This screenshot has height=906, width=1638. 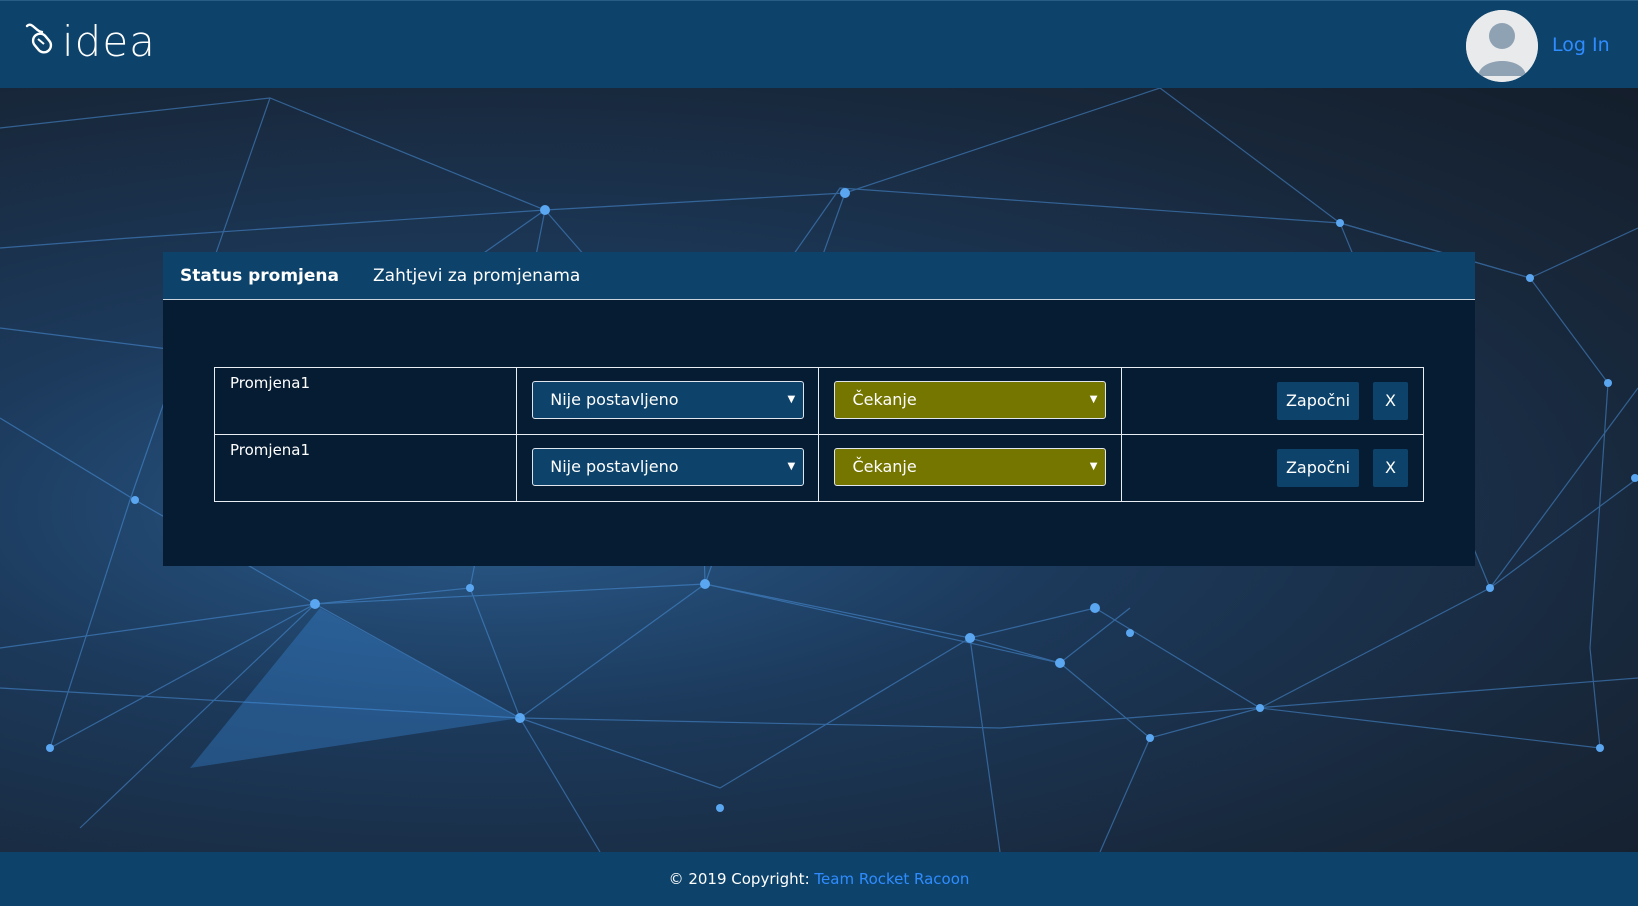 I want to click on user-avatar, so click(x=1502, y=46).